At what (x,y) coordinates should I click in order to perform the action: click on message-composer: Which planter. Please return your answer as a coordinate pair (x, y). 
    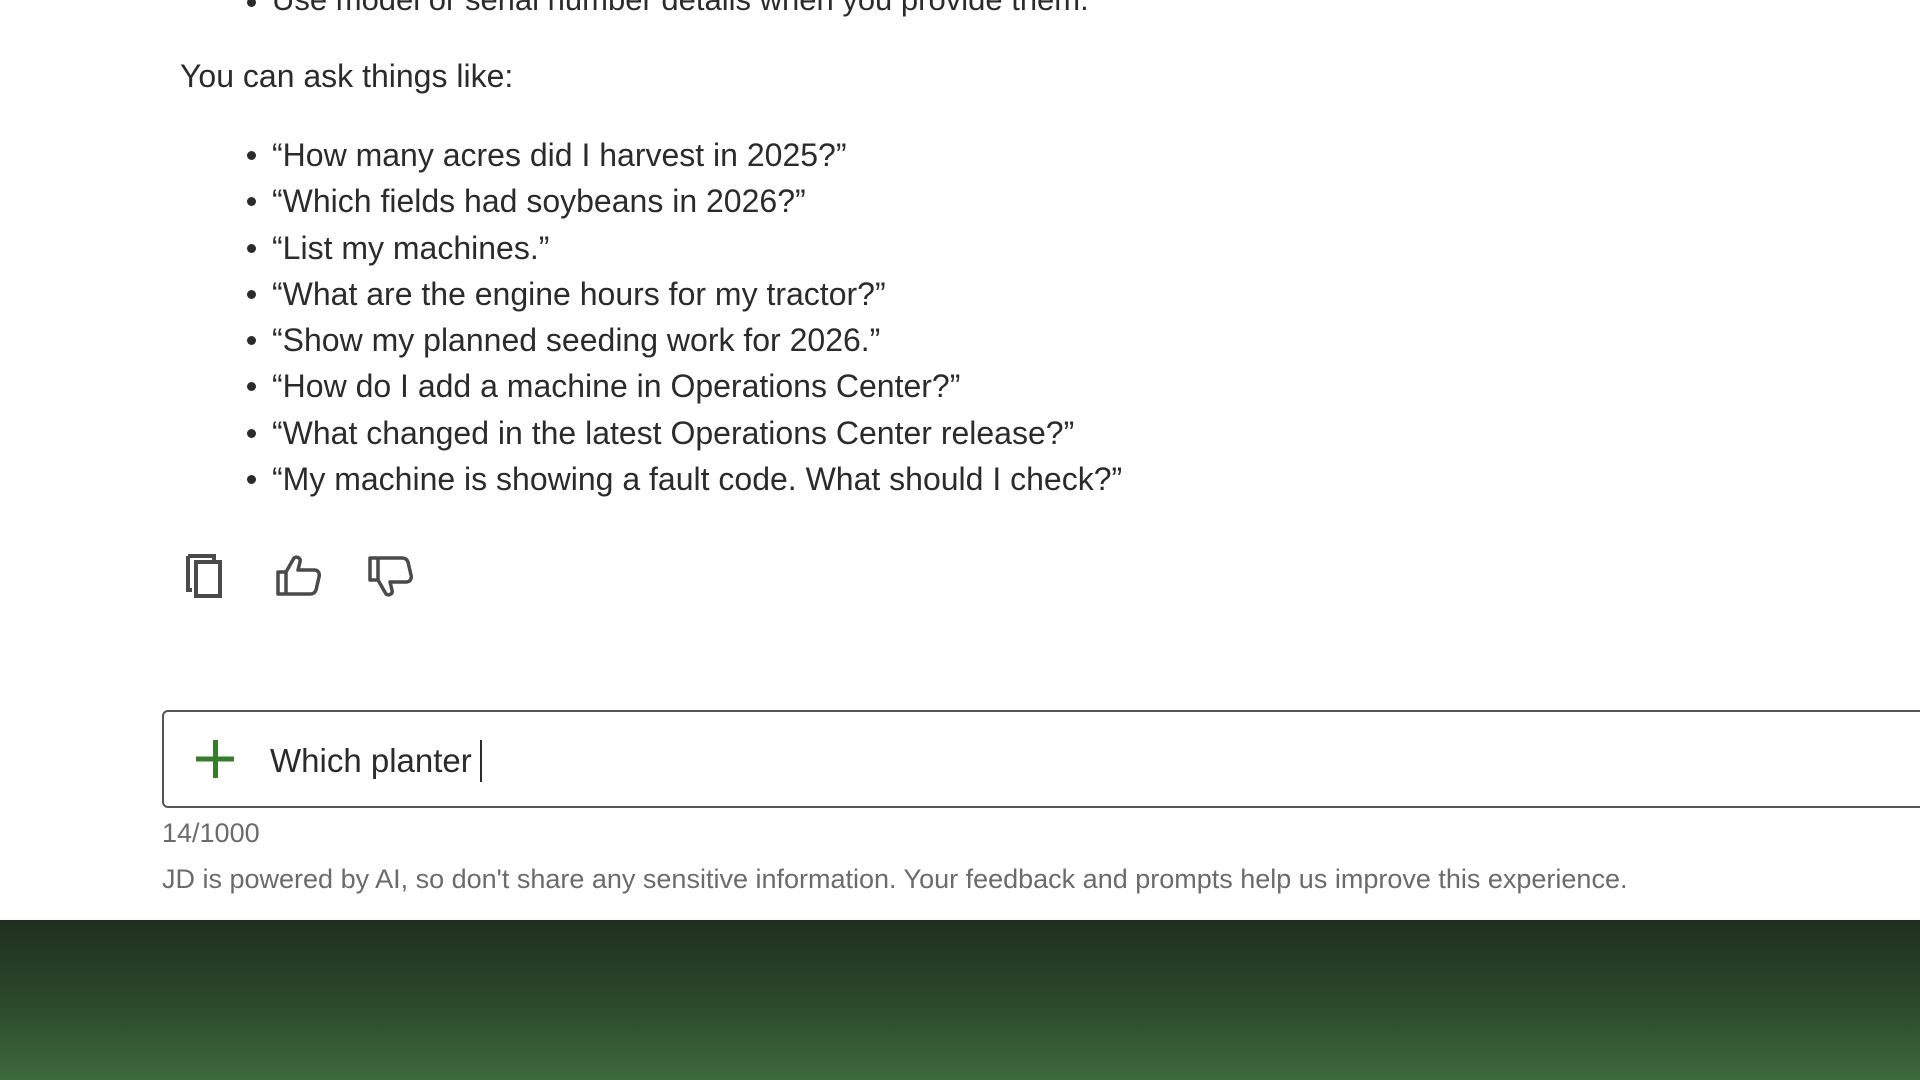
    Looking at the image, I should click on (1041, 759).